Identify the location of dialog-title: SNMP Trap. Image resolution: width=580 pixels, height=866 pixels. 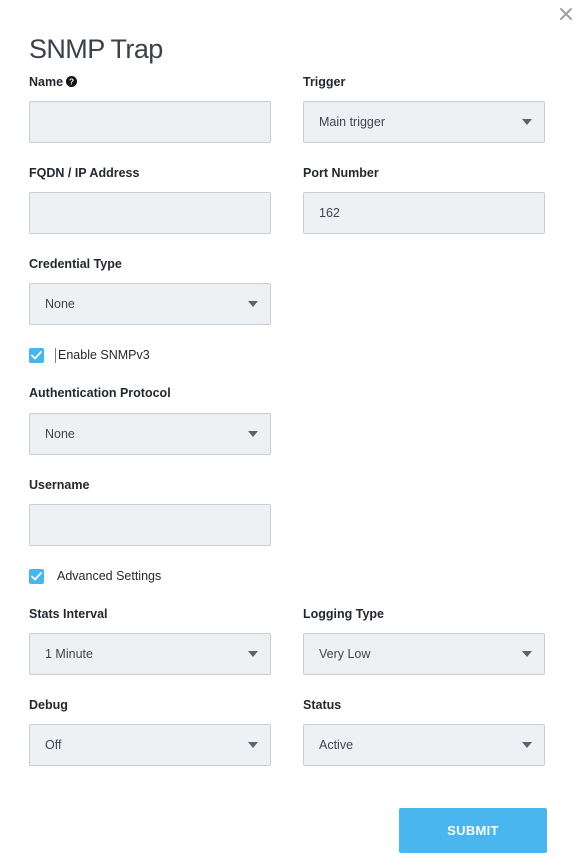
(96, 49).